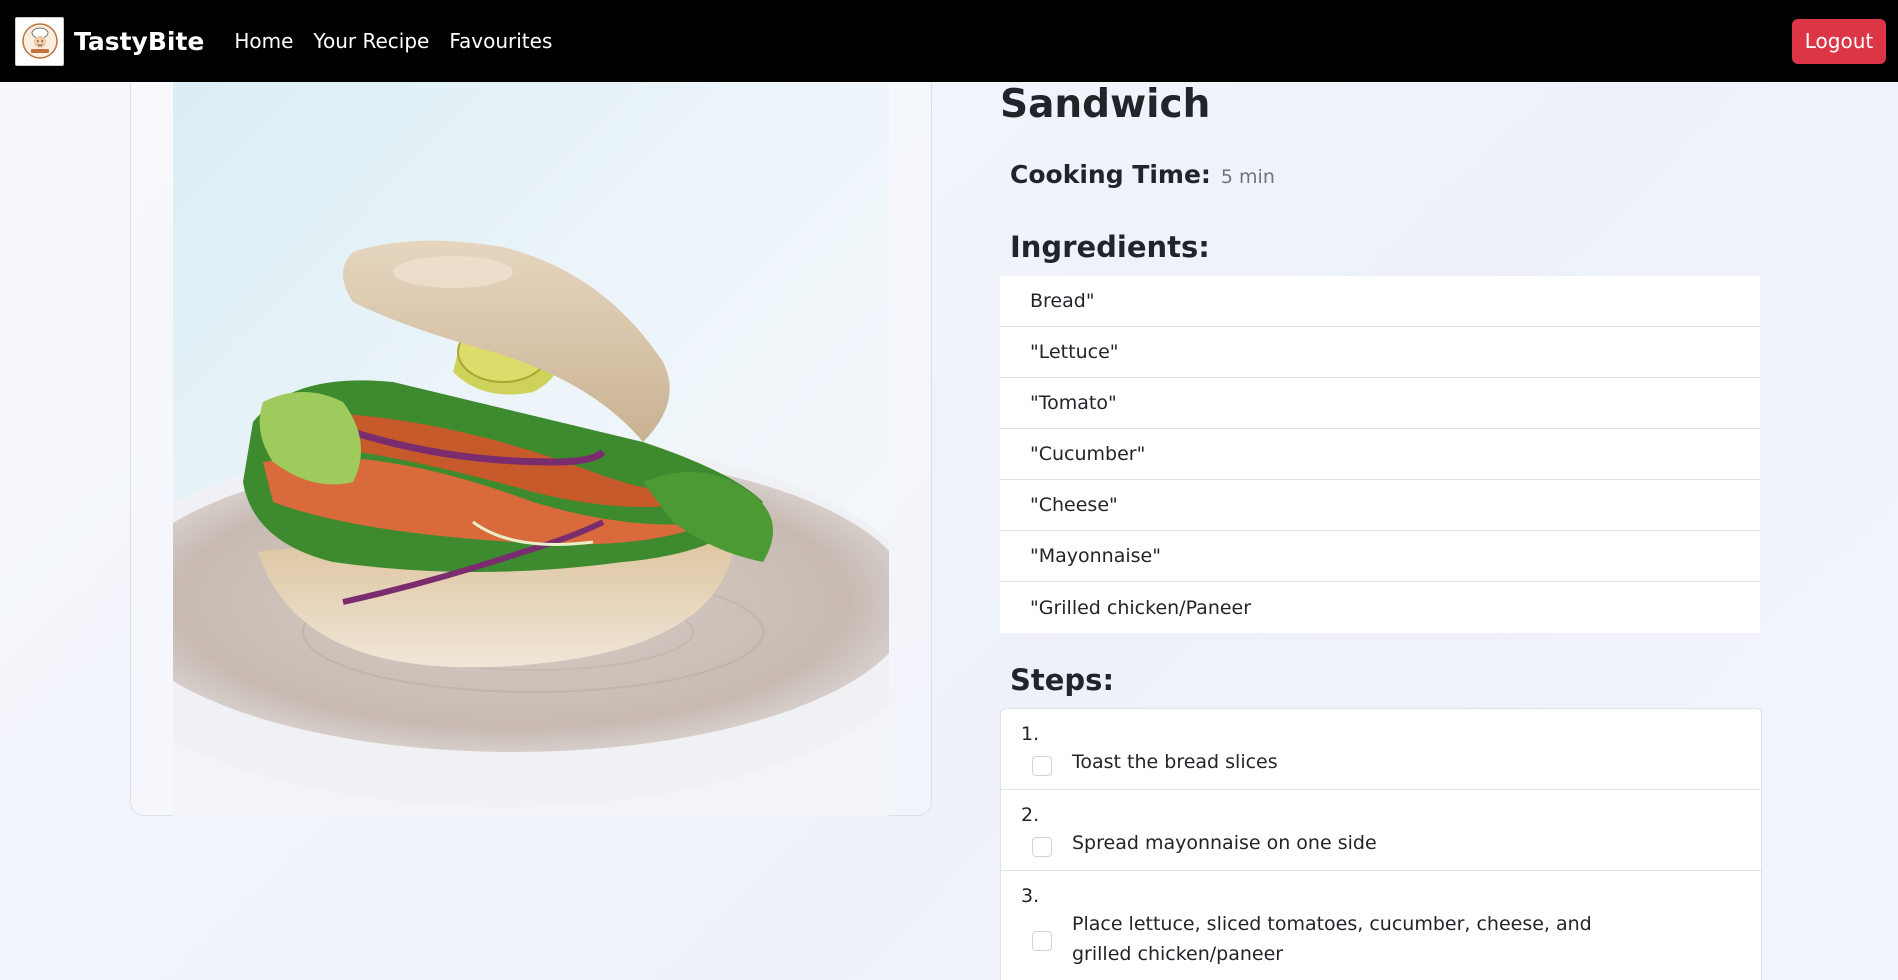 The height and width of the screenshot is (980, 1898). What do you see at coordinates (1247, 177) in the screenshot?
I see `cooking-time-value: 5 min` at bounding box center [1247, 177].